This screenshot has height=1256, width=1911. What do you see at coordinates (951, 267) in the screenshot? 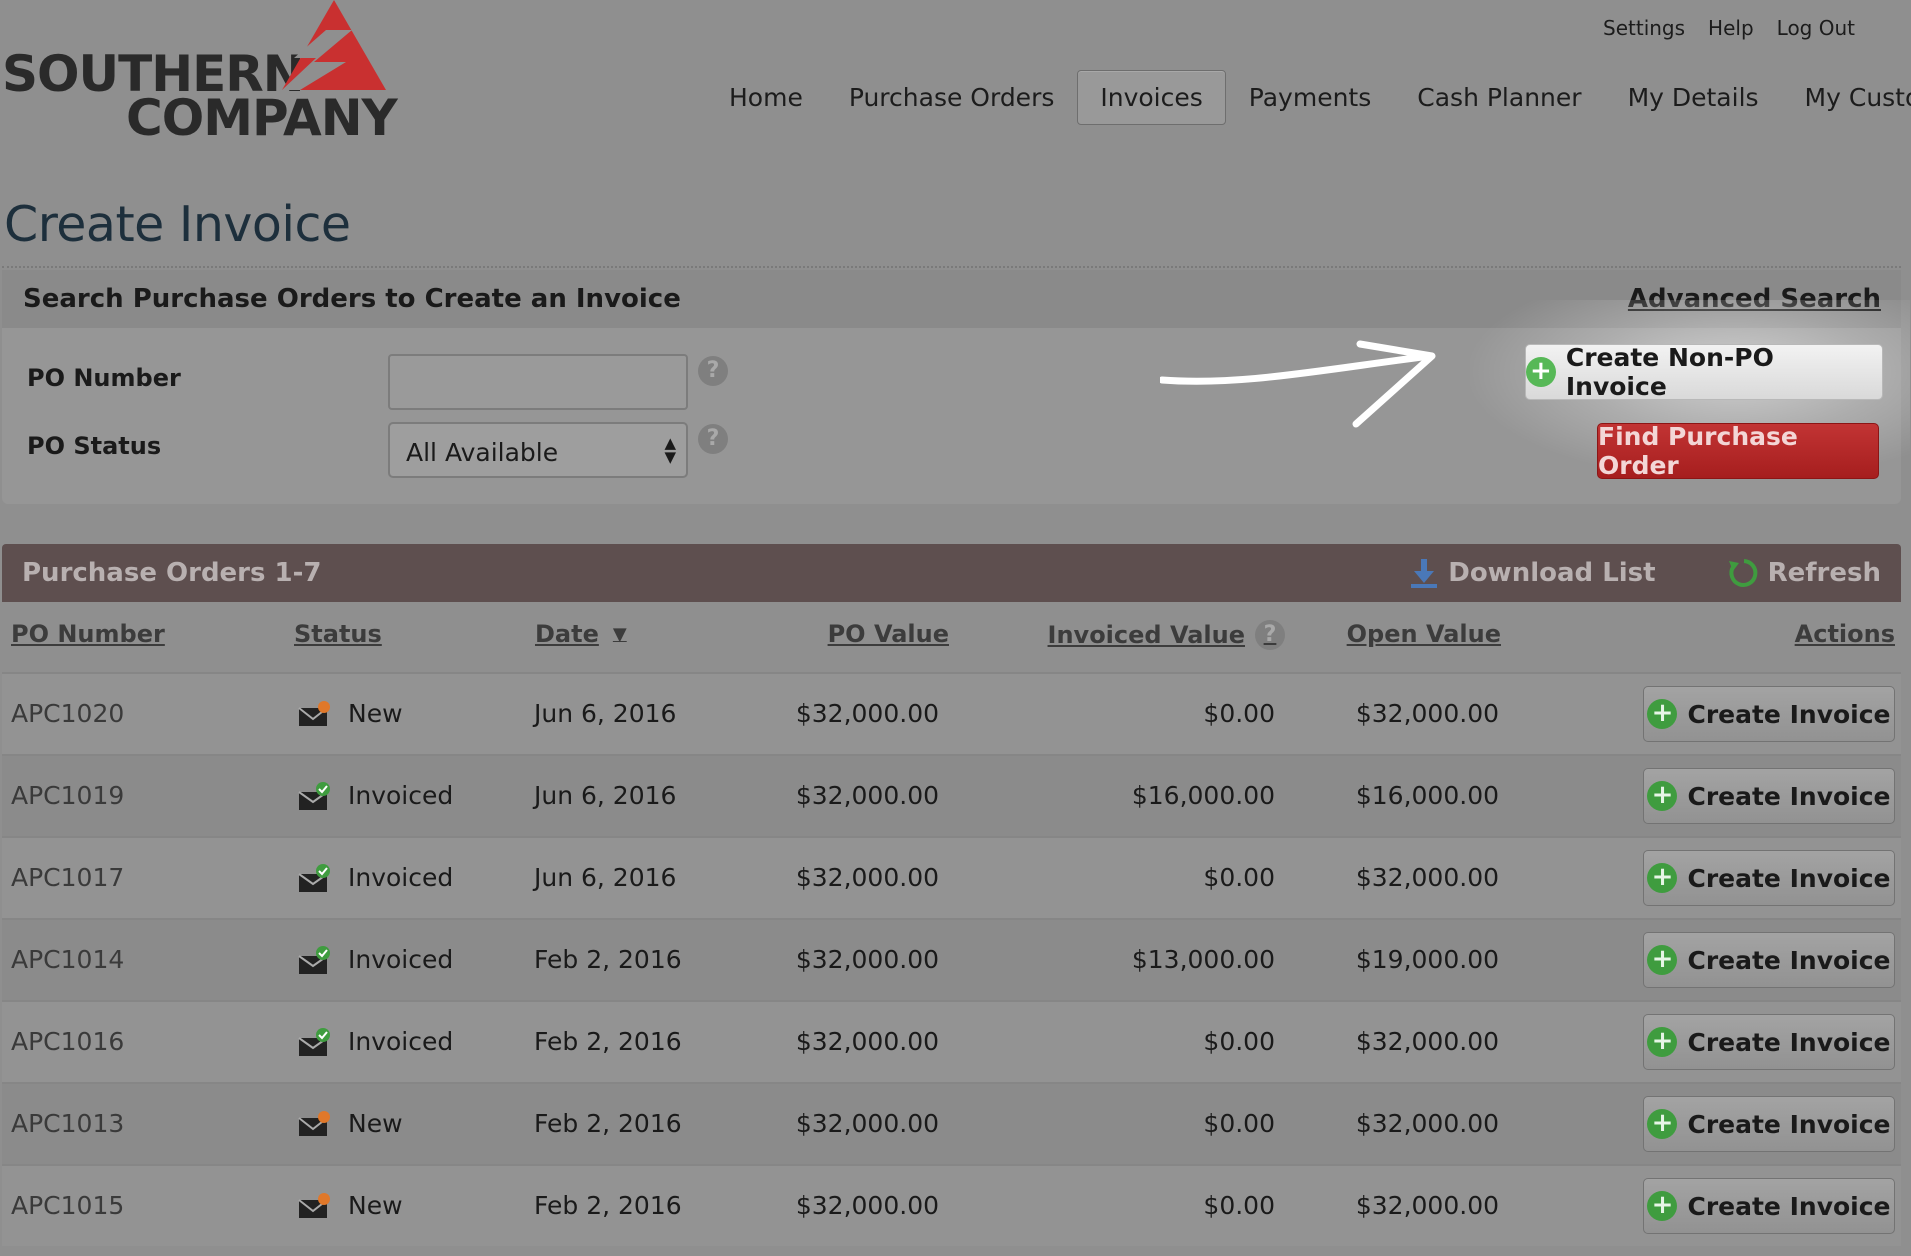
I see `title-divider` at bounding box center [951, 267].